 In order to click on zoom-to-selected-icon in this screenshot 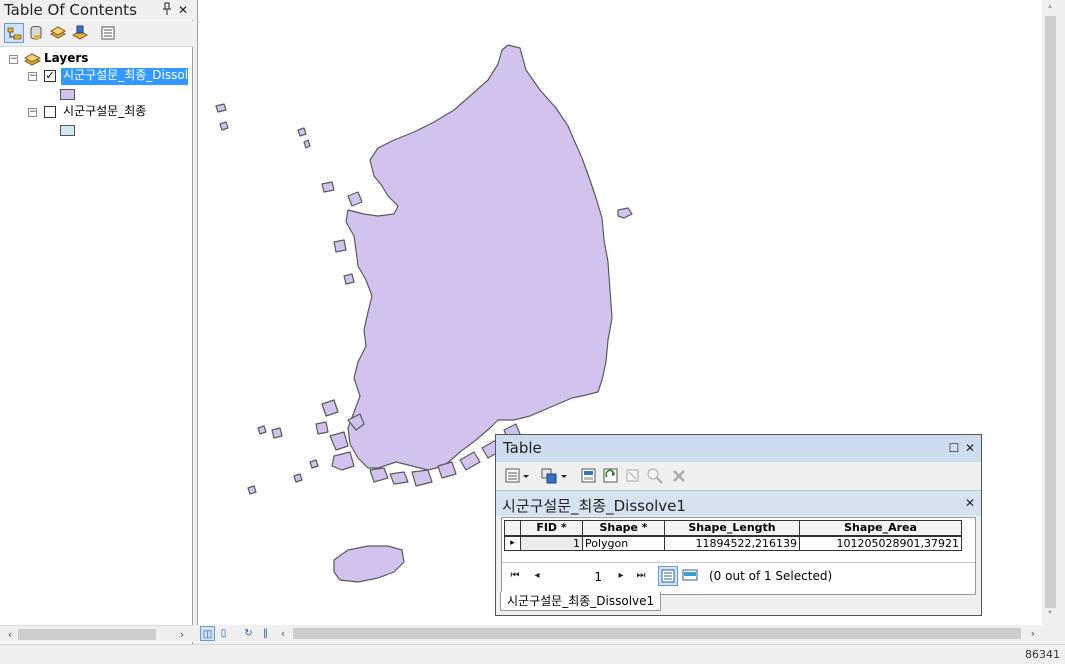, I will do `click(655, 476)`.